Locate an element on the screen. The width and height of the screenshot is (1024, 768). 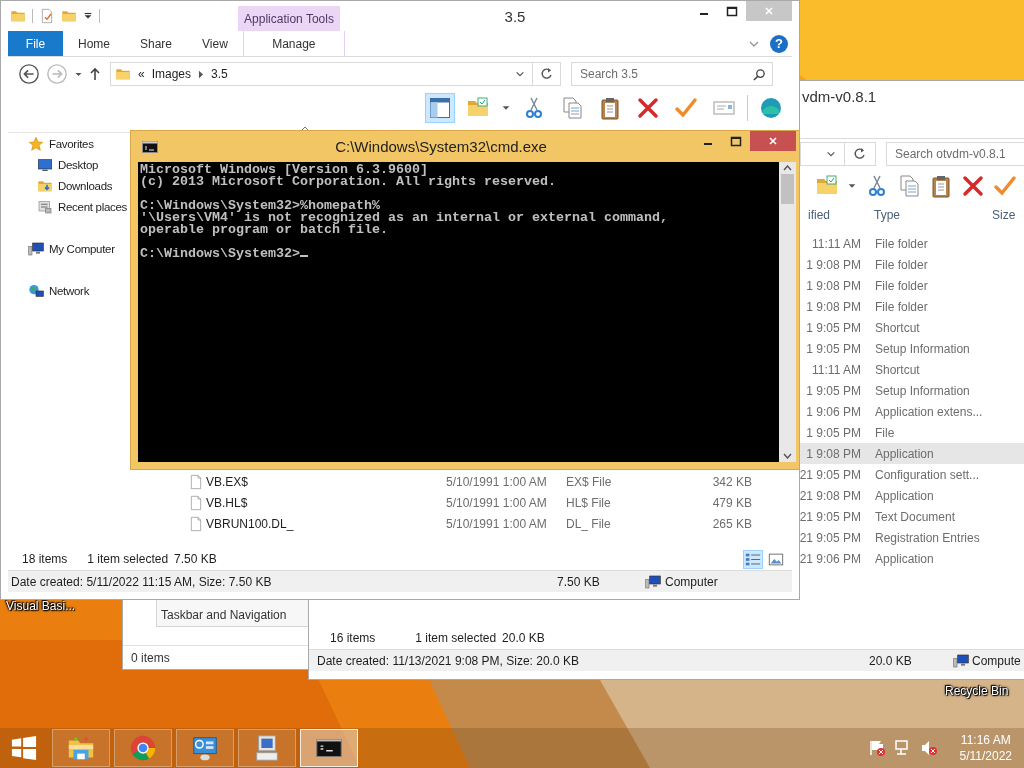
console-line: Microsoft Windows [Version 6.3.9600] is located at coordinates (284, 170).